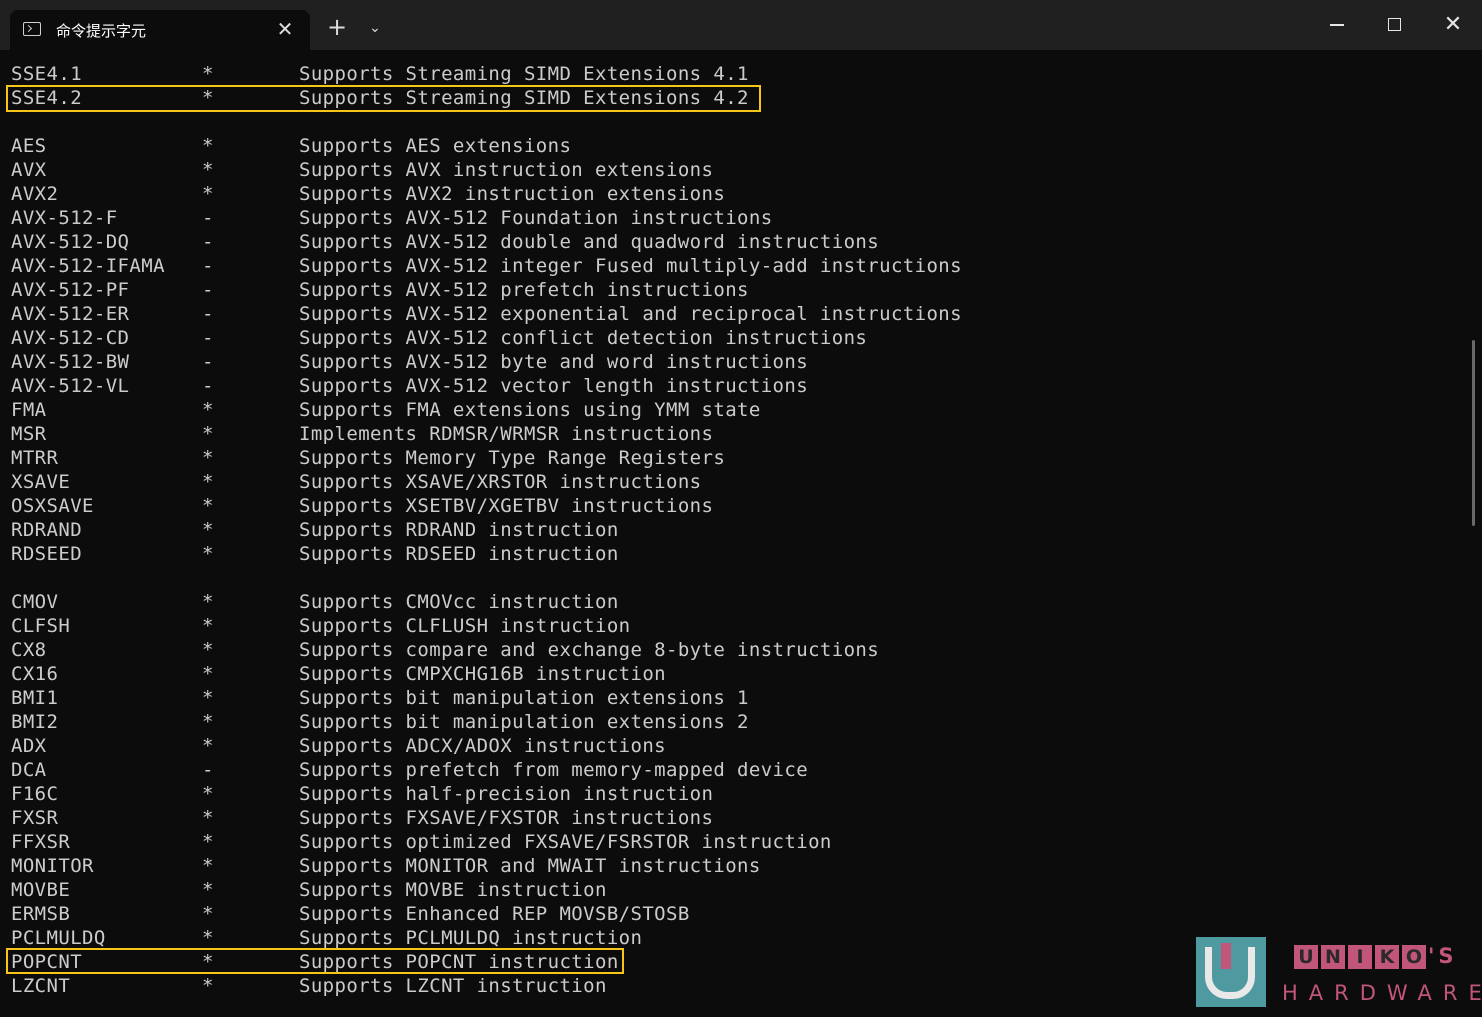 This screenshot has width=1482, height=1017. I want to click on feature-name: DCA, so click(29, 770).